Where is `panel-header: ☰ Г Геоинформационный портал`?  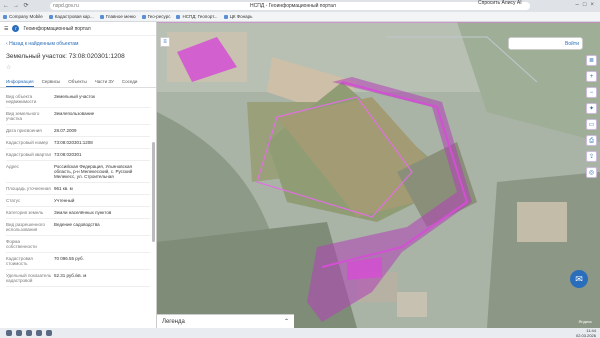 panel-header: ☰ Г Геоинформационный портал is located at coordinates (78, 29).